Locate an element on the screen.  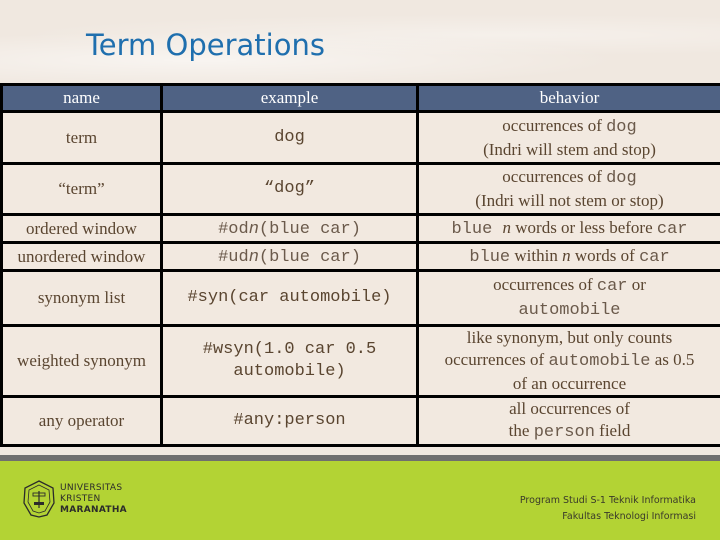
cell-example: #odn(blue car) is located at coordinates (289, 228).